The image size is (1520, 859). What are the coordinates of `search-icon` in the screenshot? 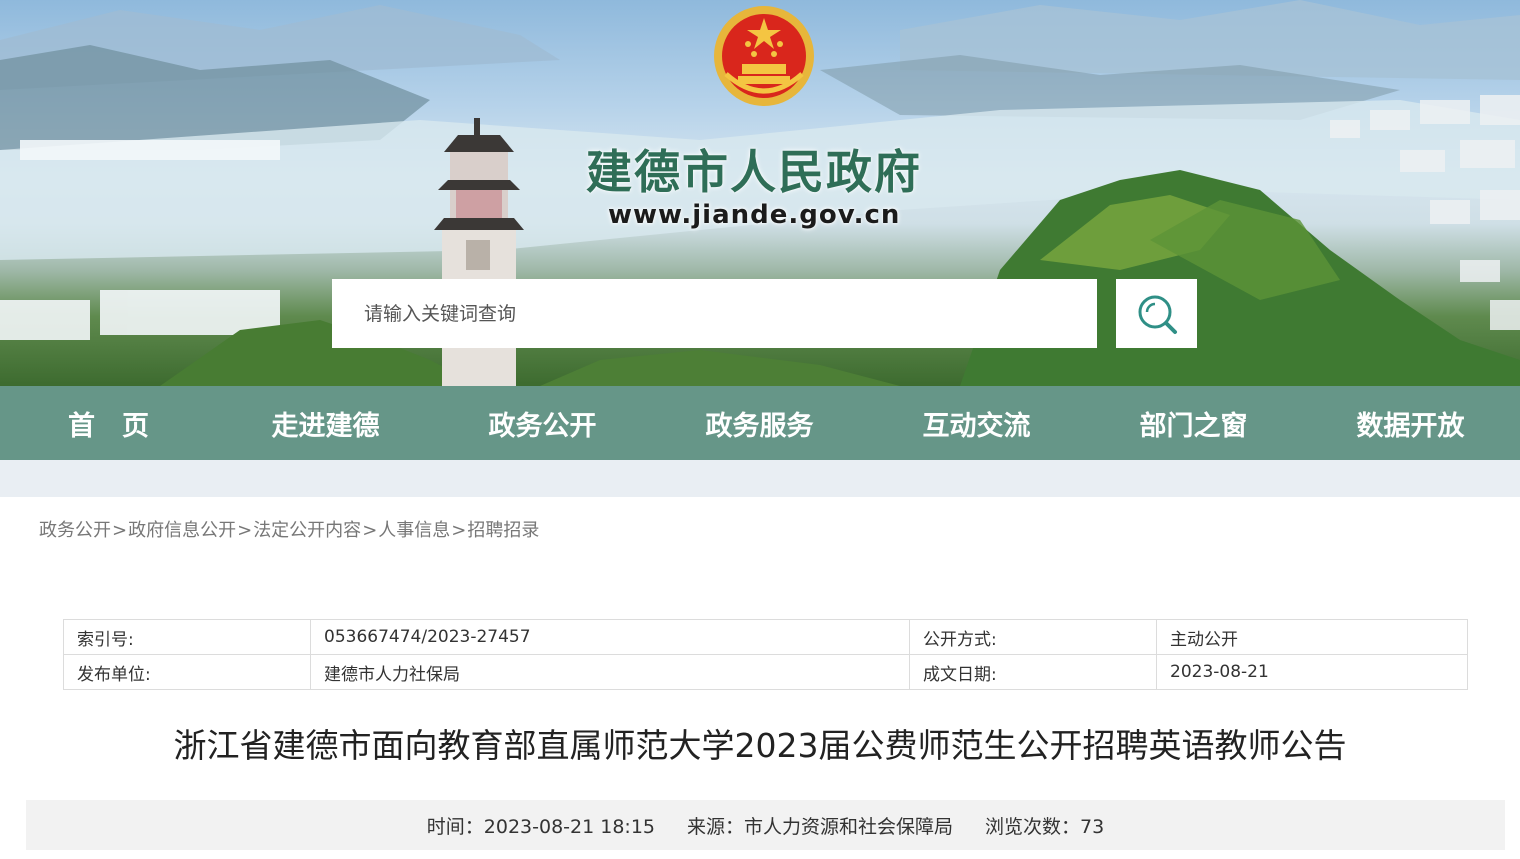 It's located at (1157, 314).